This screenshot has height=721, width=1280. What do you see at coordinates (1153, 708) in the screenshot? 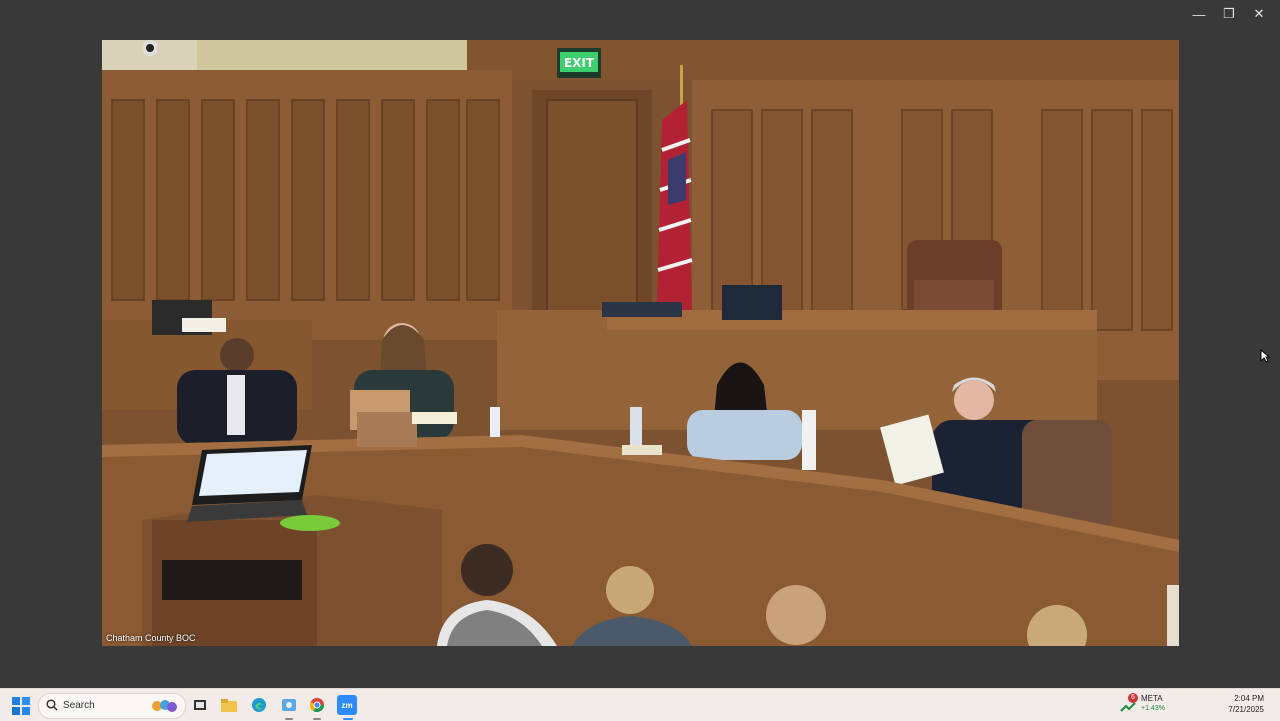
I see `stock-change: +1.43%` at bounding box center [1153, 708].